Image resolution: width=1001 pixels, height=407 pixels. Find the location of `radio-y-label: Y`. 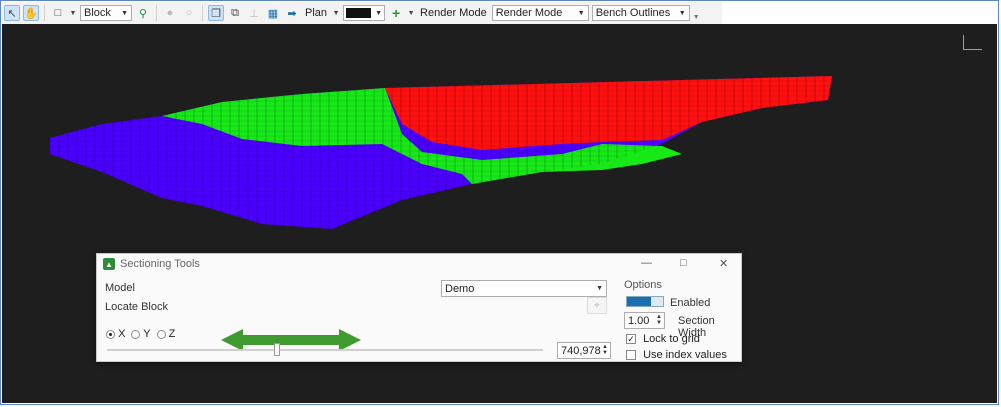

radio-y-label: Y is located at coordinates (147, 334).